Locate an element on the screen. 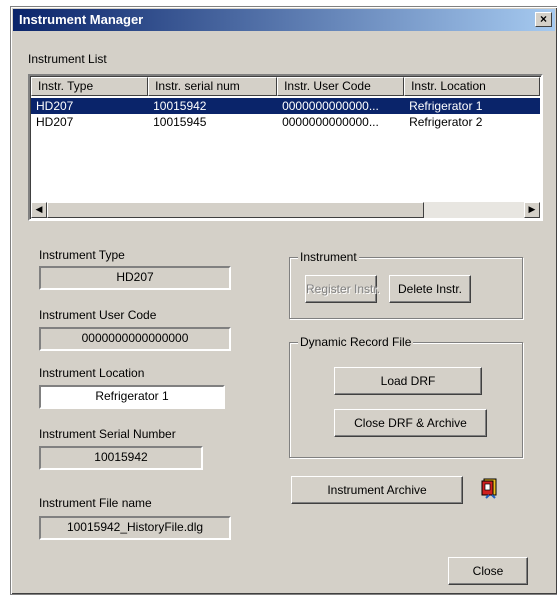 Image resolution: width=557 pixels, height=598 pixels. cell-serial: 10015942 is located at coordinates (180, 106).